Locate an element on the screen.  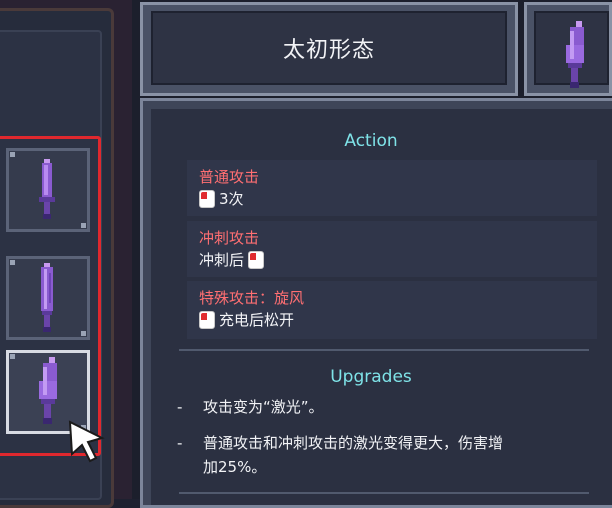
attack-name: 冲刺攻击 is located at coordinates (229, 238).